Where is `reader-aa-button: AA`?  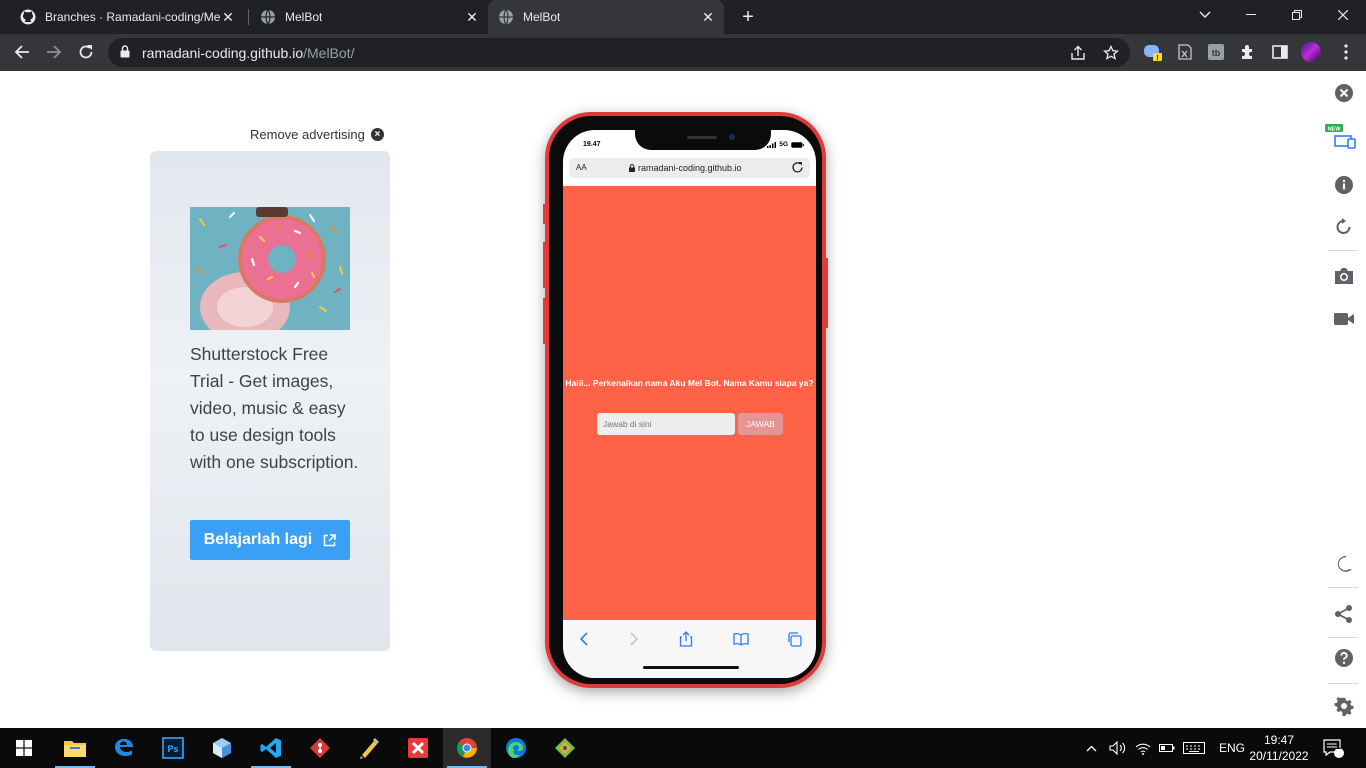 reader-aa-button: AA is located at coordinates (581, 167).